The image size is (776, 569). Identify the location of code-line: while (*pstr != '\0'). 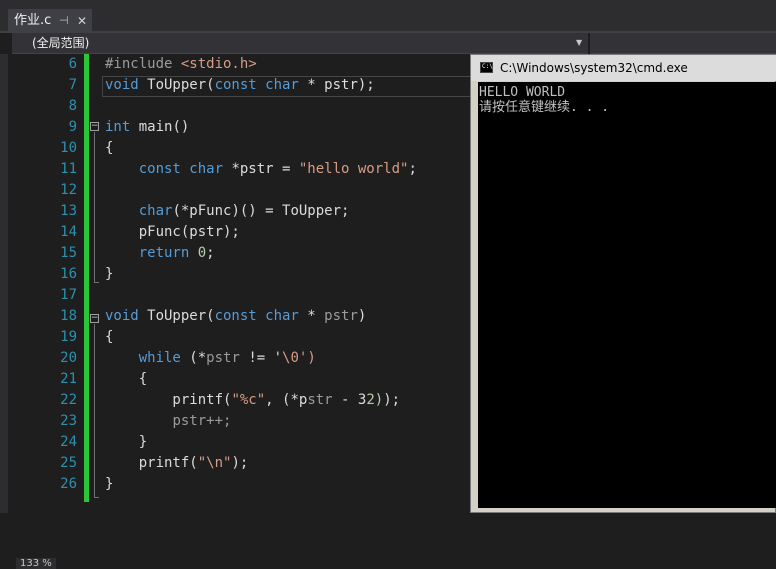
(210, 358).